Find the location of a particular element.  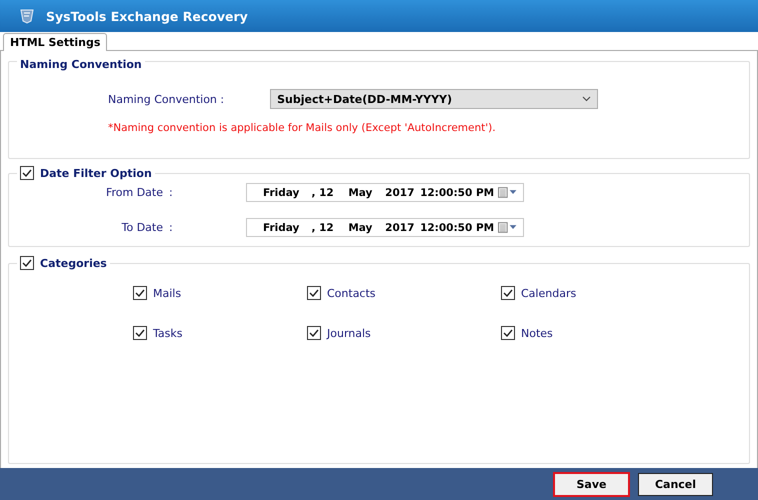

checkbox-label: Notes is located at coordinates (537, 333).